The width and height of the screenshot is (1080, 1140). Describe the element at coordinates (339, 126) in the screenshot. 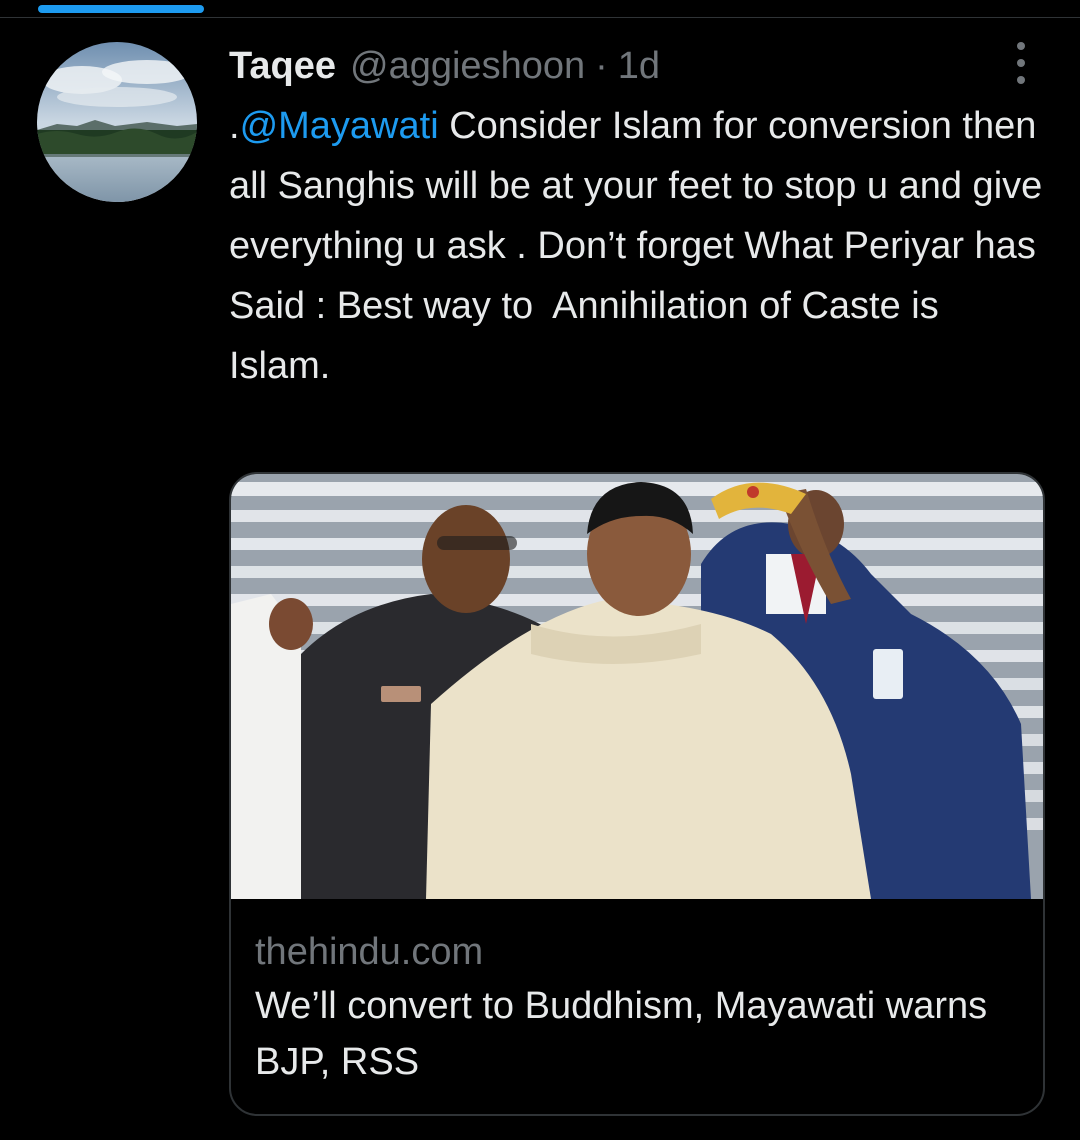

I see `mention-link: @Mayawati` at that location.